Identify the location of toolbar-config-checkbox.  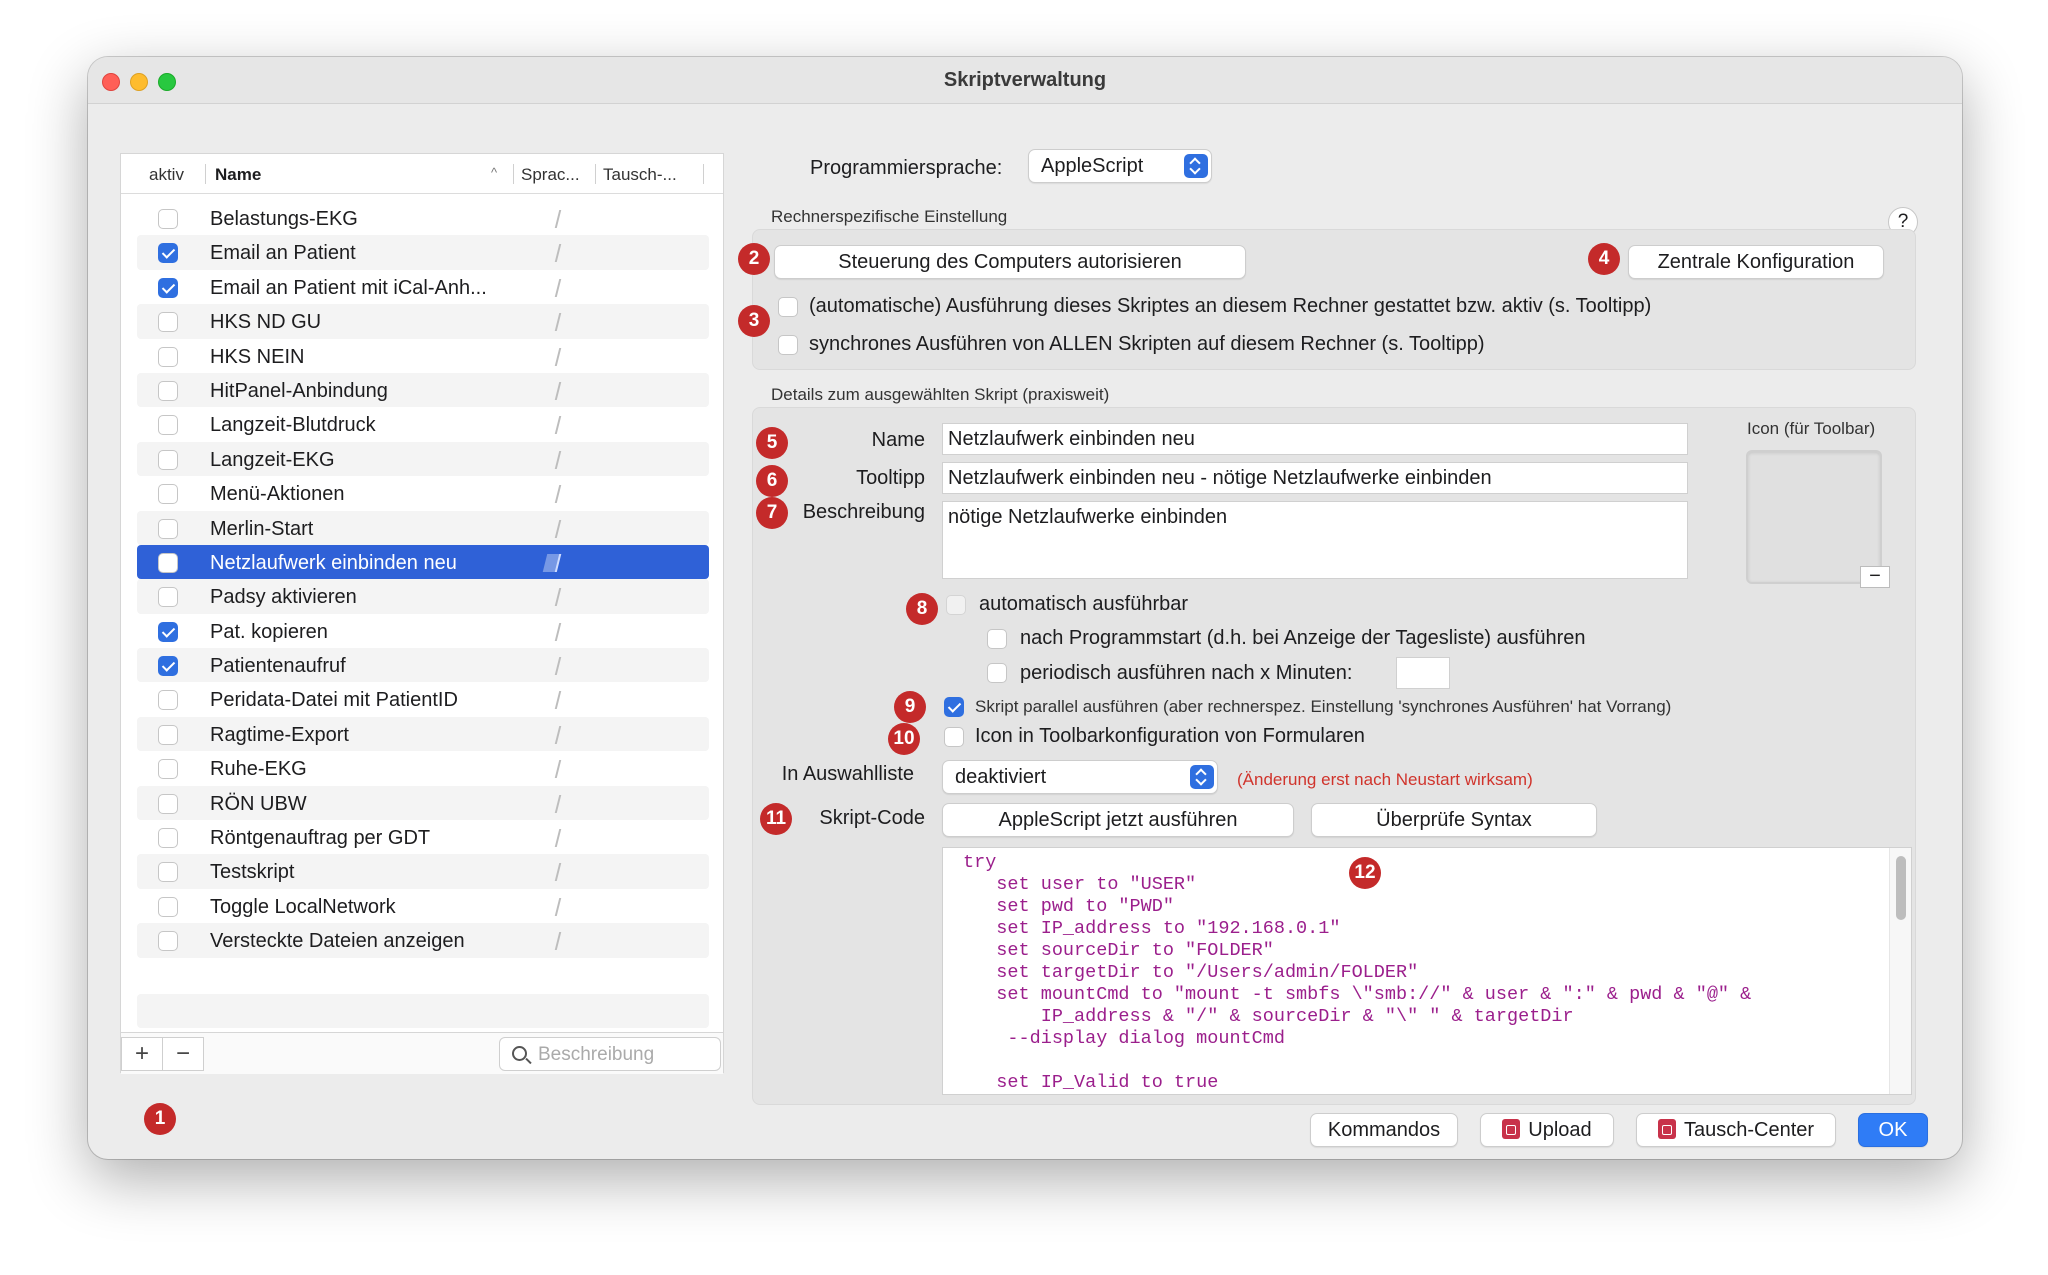
(954, 737).